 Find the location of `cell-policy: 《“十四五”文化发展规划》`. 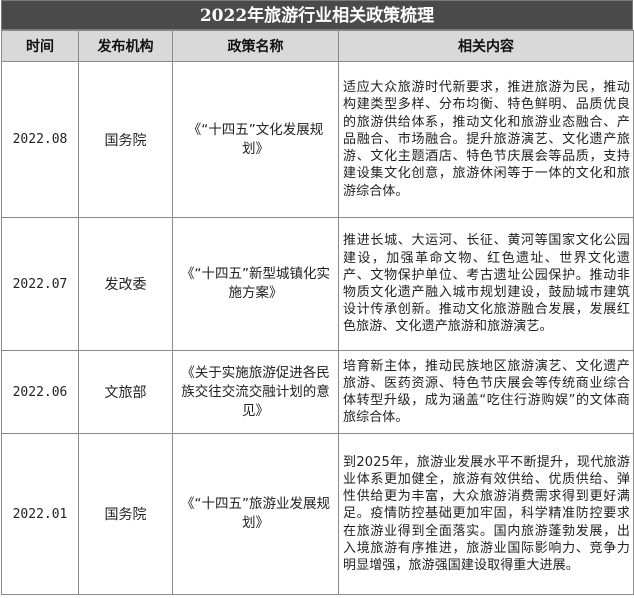

cell-policy: 《“十四五”文化发展规划》 is located at coordinates (255, 139).